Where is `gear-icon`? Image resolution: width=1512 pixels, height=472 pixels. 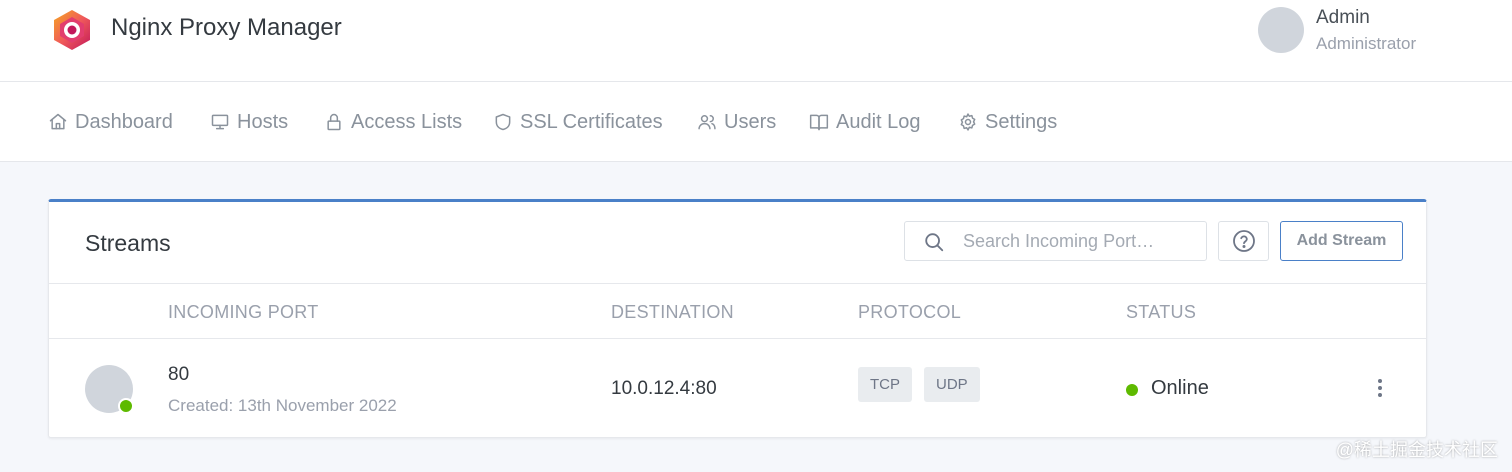
gear-icon is located at coordinates (968, 122).